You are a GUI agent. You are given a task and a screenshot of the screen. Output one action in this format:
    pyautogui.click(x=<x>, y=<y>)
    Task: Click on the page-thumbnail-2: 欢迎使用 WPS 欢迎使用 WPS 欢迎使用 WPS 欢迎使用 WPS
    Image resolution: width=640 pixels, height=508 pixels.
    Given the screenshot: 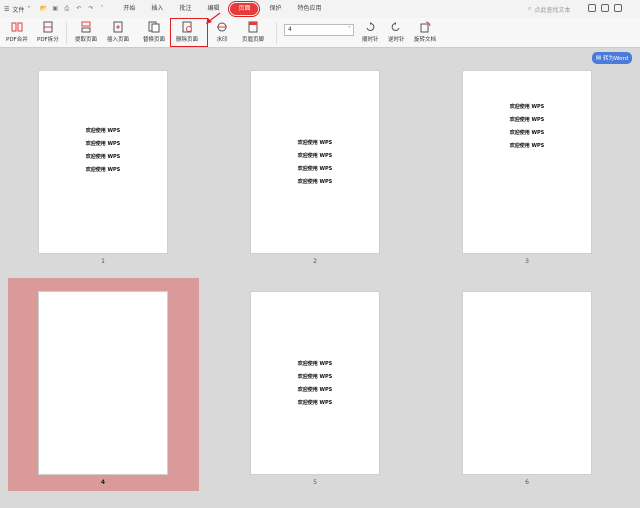 What is the action you would take?
    pyautogui.click(x=315, y=162)
    